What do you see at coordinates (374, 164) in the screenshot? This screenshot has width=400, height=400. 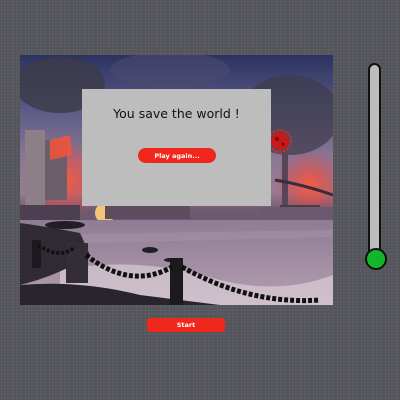 I see `infection-meter` at bounding box center [374, 164].